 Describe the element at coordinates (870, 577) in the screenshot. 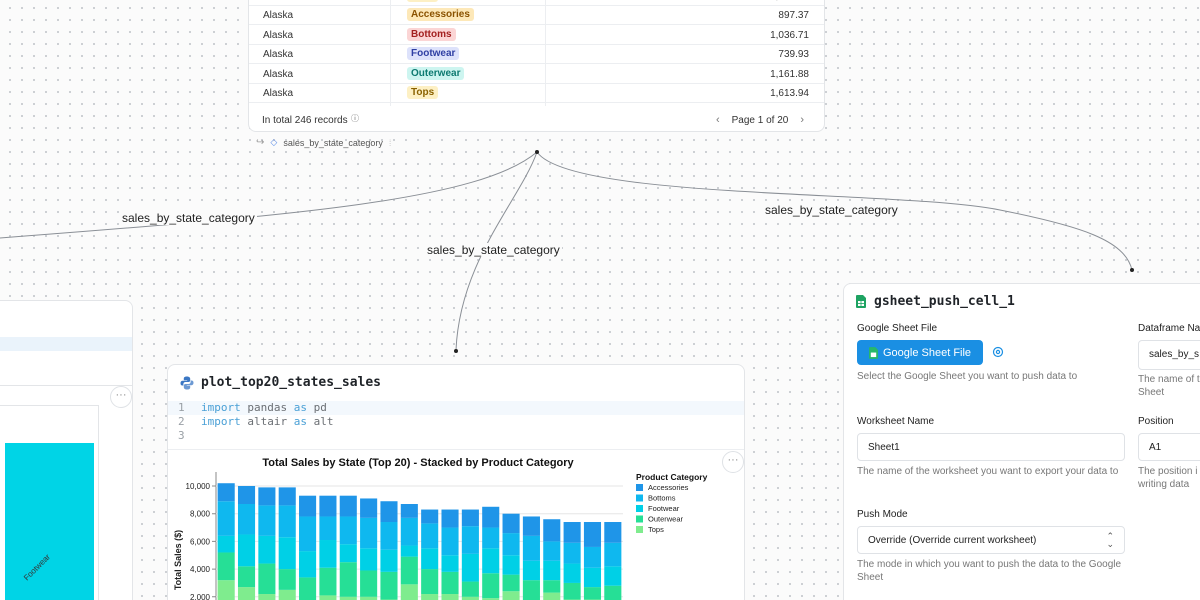

I see `push-mode-help-2: Sheet` at that location.